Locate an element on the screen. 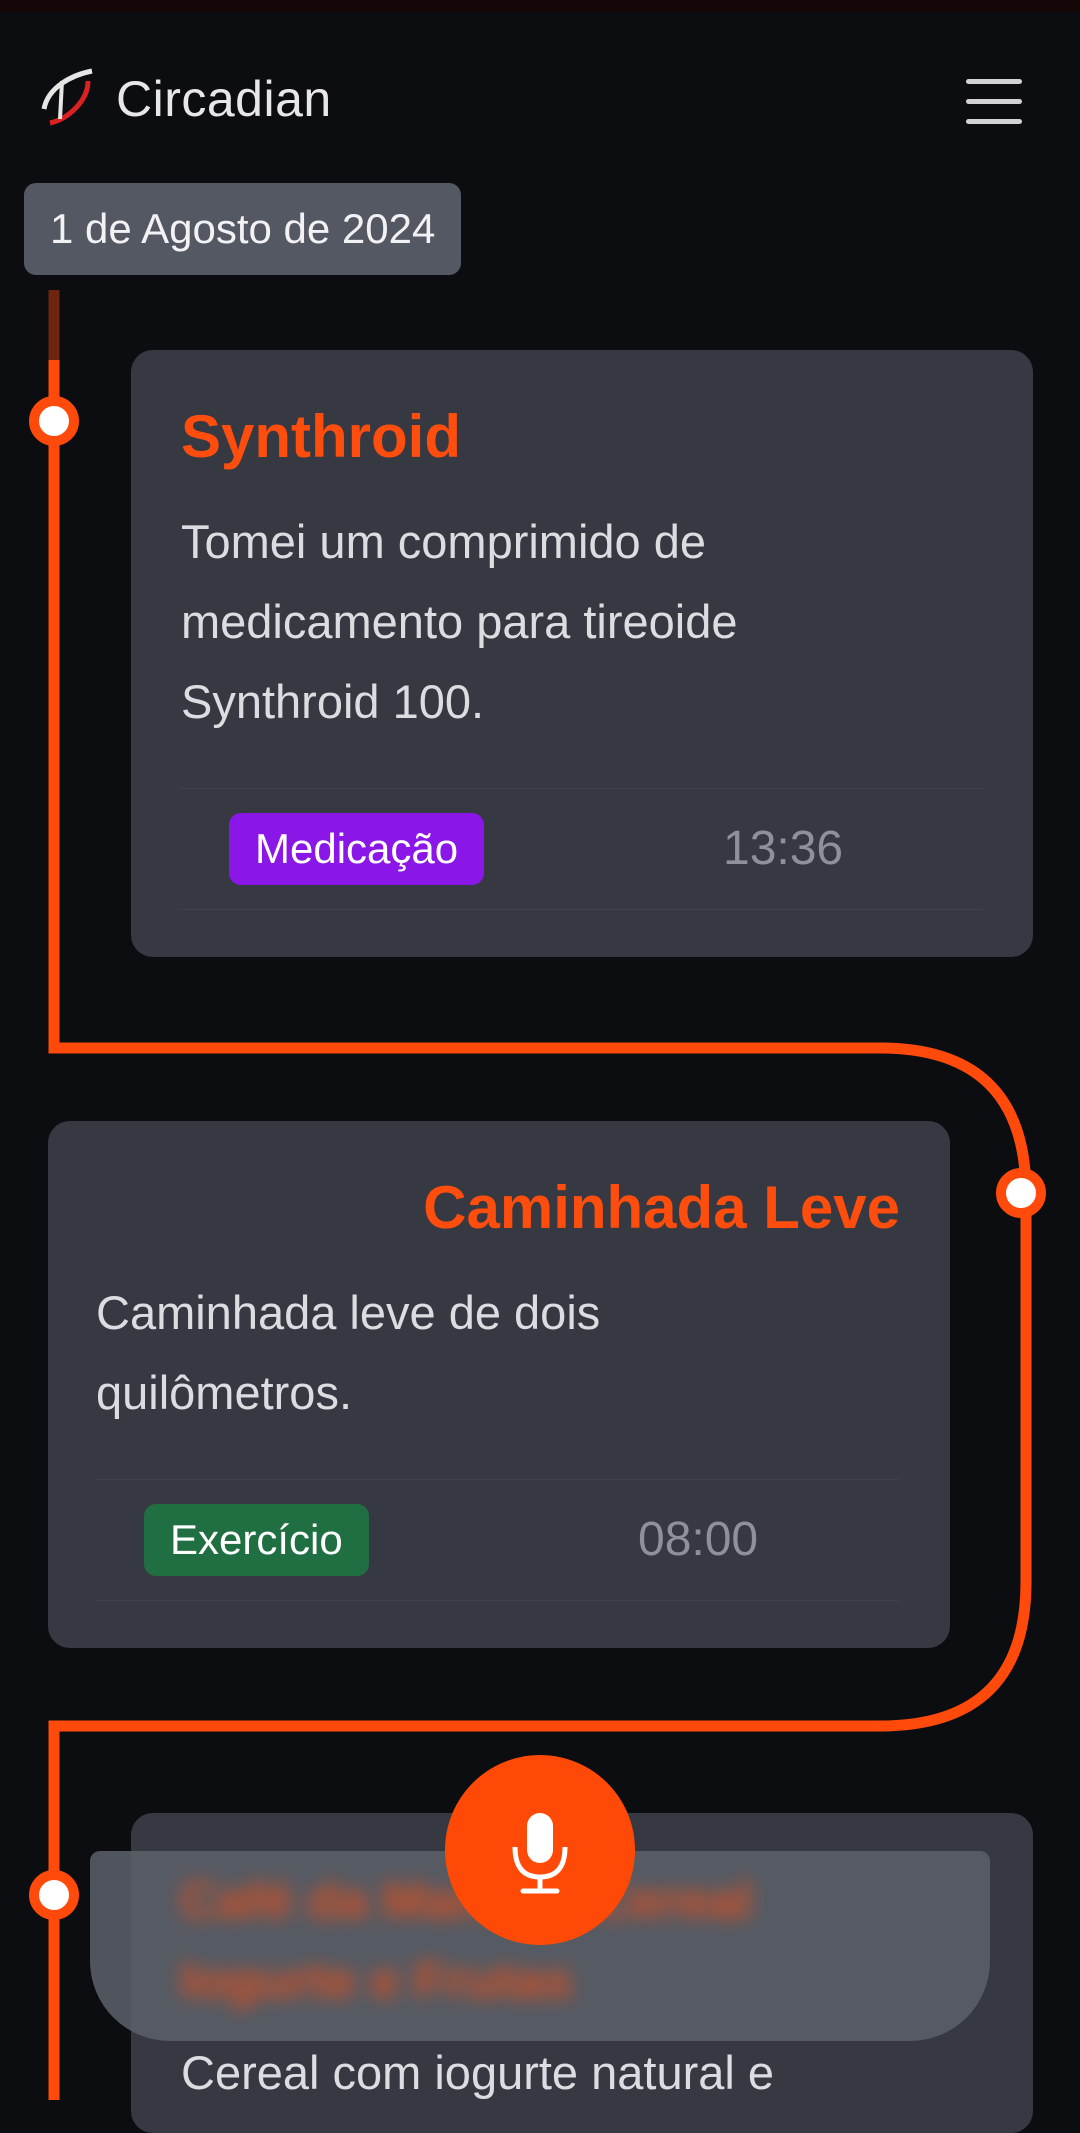 Image resolution: width=1080 pixels, height=2133 pixels. entry-description-line: Cereal com iogurte natural e is located at coordinates (478, 2072).